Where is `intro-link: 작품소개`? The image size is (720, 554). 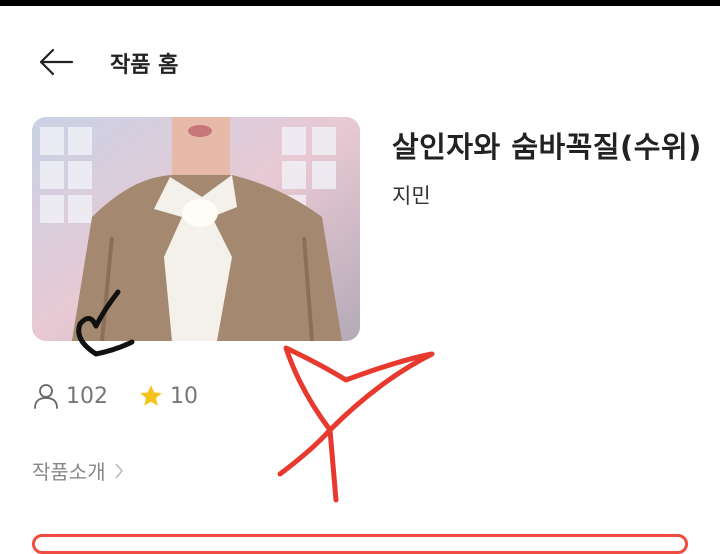 intro-link: 작품소개 is located at coordinates (78, 470).